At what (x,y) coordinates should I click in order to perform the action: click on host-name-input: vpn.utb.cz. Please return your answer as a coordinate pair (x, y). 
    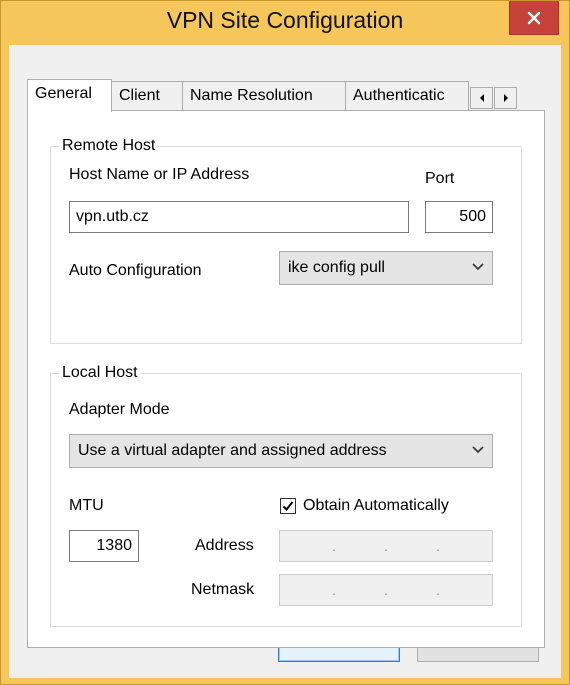
    Looking at the image, I should click on (239, 217).